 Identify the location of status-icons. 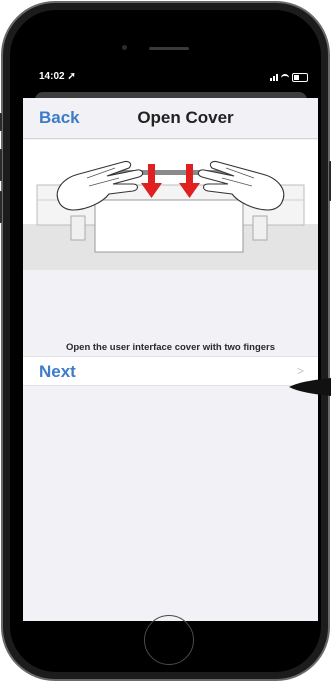
(289, 77).